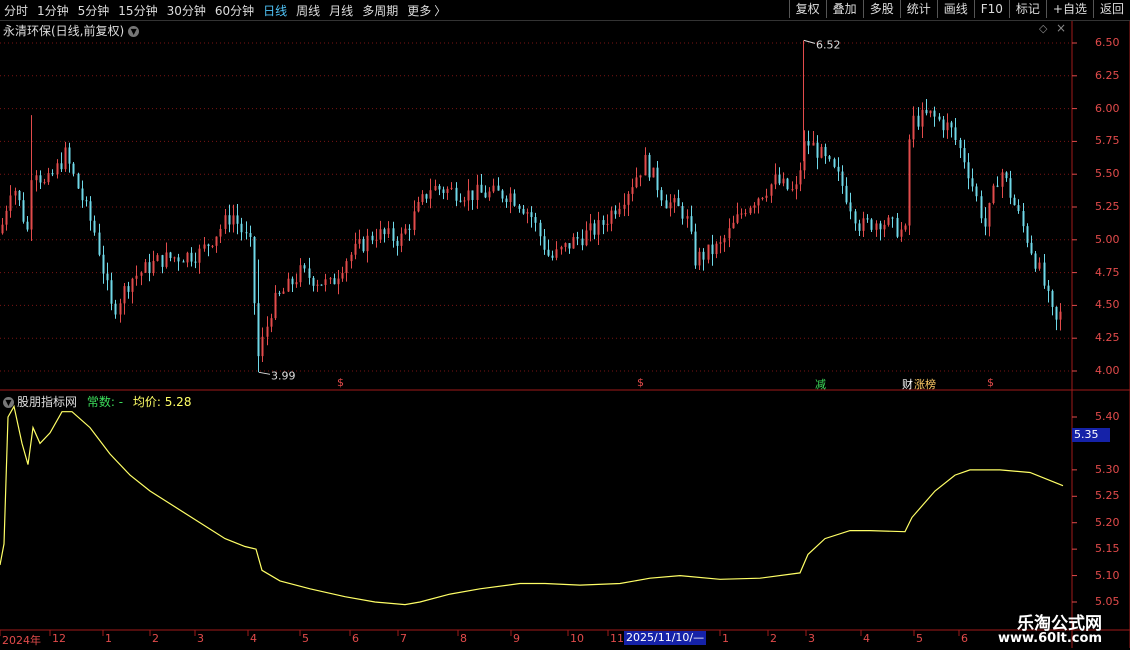 The image size is (1130, 650). I want to click on event-marker: 财, so click(907, 384).